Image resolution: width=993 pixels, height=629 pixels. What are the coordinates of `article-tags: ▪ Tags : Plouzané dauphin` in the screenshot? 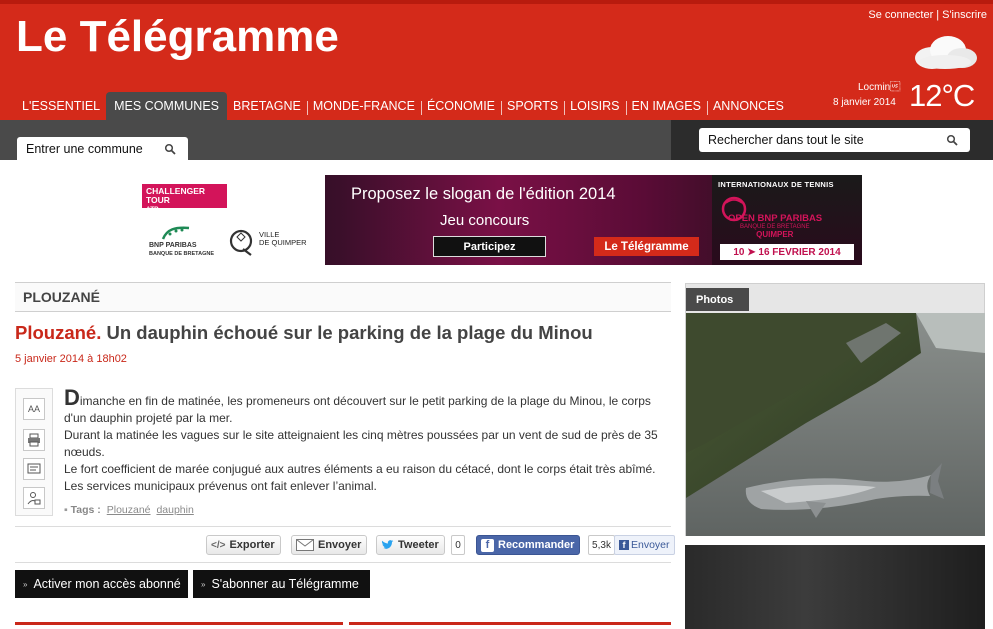 It's located at (129, 510).